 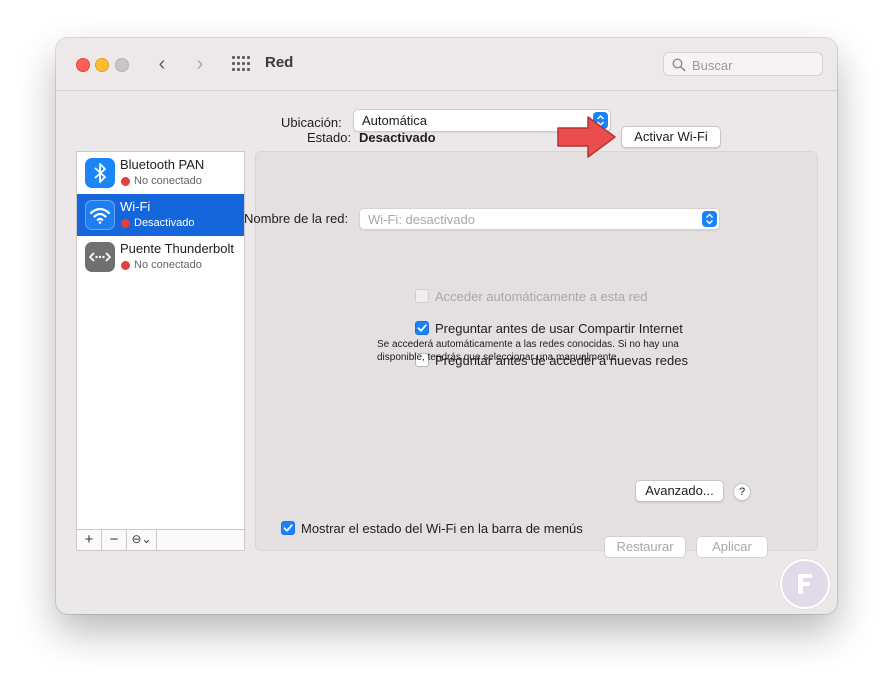 I want to click on location-value: Automática, so click(x=395, y=120).